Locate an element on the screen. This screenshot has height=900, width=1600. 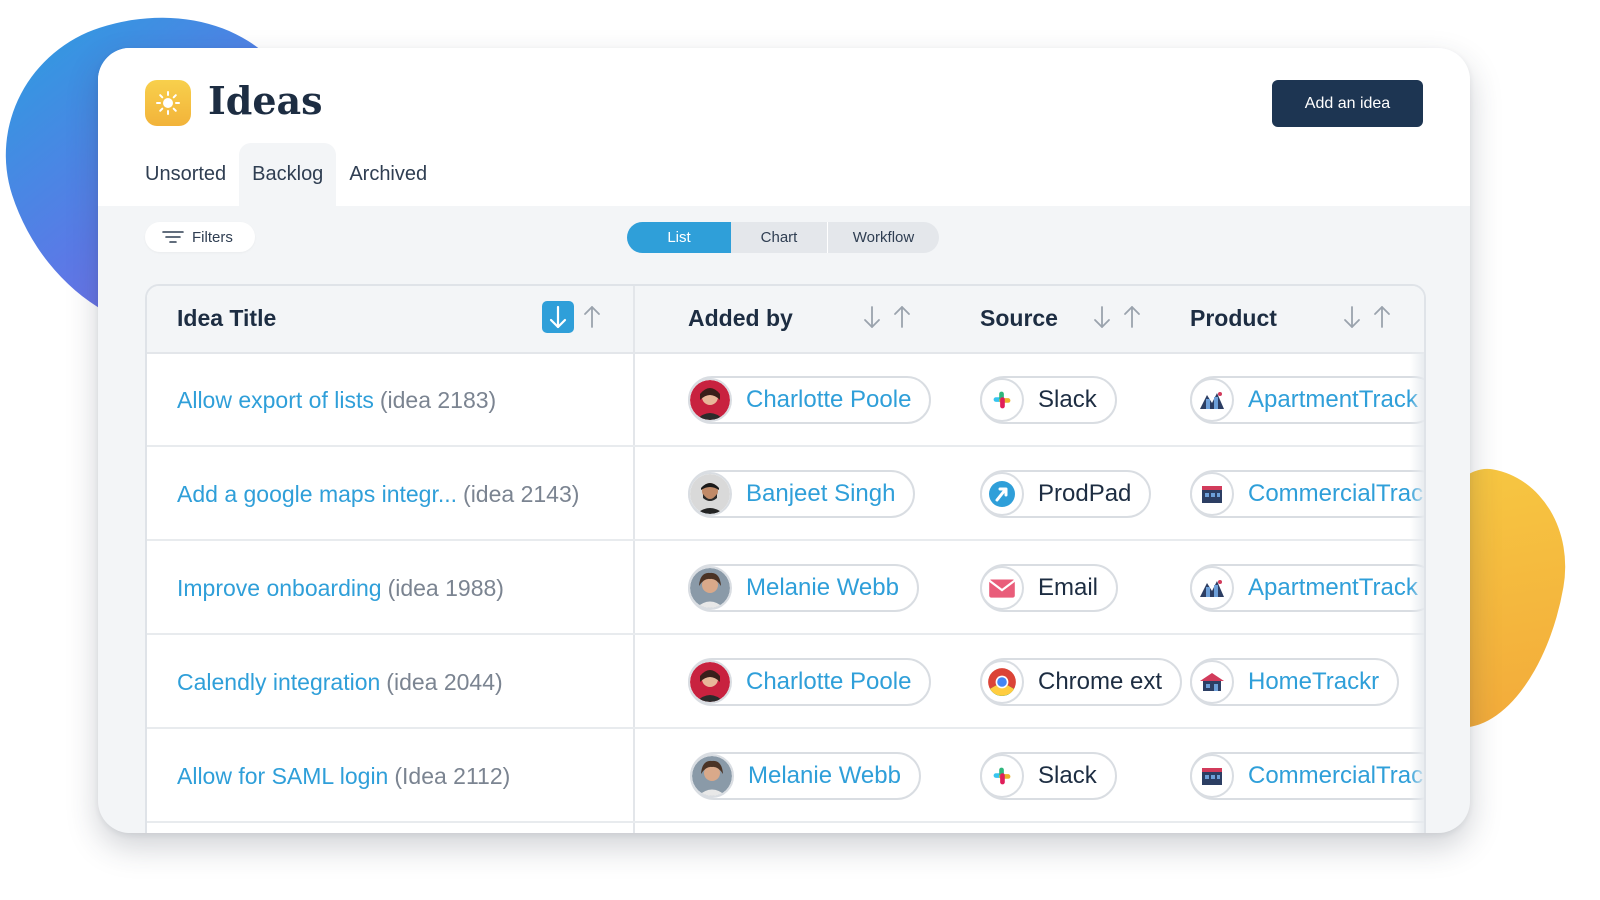
idea-title-text: Allow export of lists is located at coordinates (275, 400).